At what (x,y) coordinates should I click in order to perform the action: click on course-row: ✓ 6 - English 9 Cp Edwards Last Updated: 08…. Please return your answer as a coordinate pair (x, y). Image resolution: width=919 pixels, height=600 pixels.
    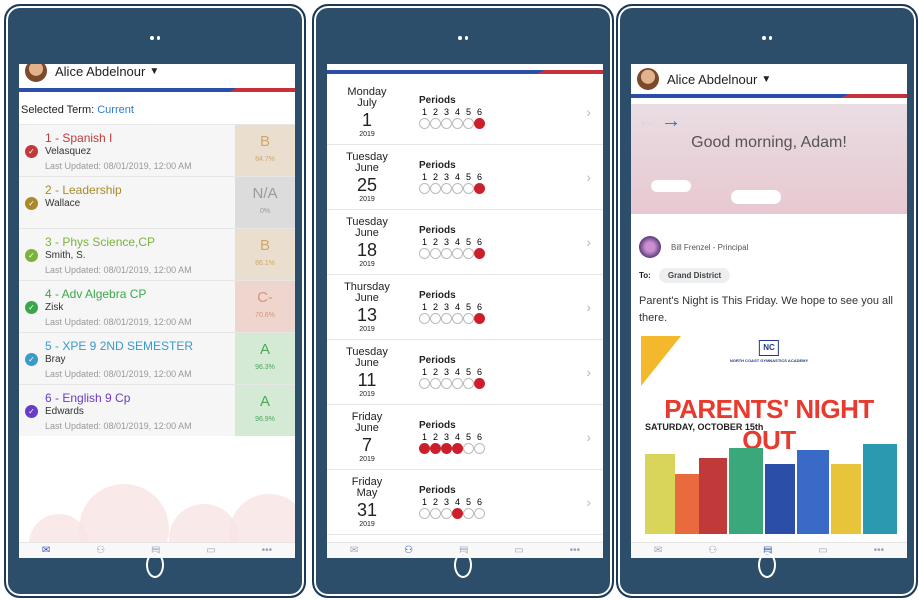
    Looking at the image, I should click on (157, 410).